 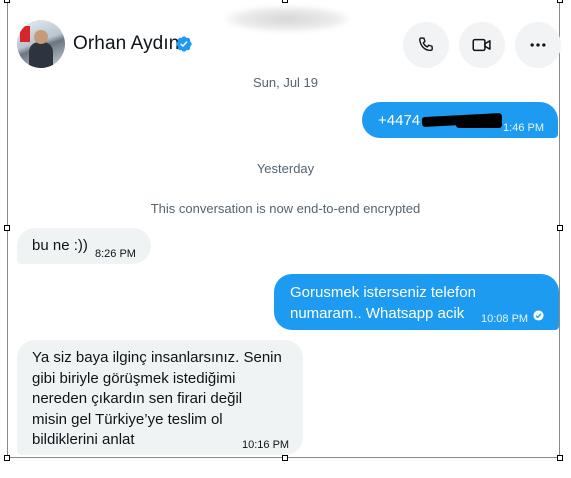 I want to click on video-call-button, so click(x=482, y=45).